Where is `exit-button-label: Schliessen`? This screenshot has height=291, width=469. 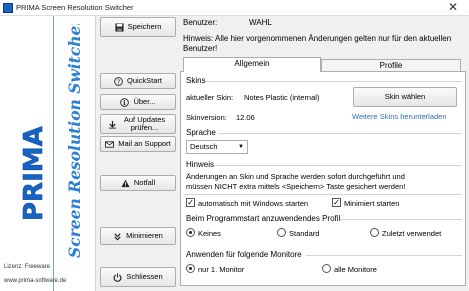
exit-button-label: Schliessen is located at coordinates (144, 276).